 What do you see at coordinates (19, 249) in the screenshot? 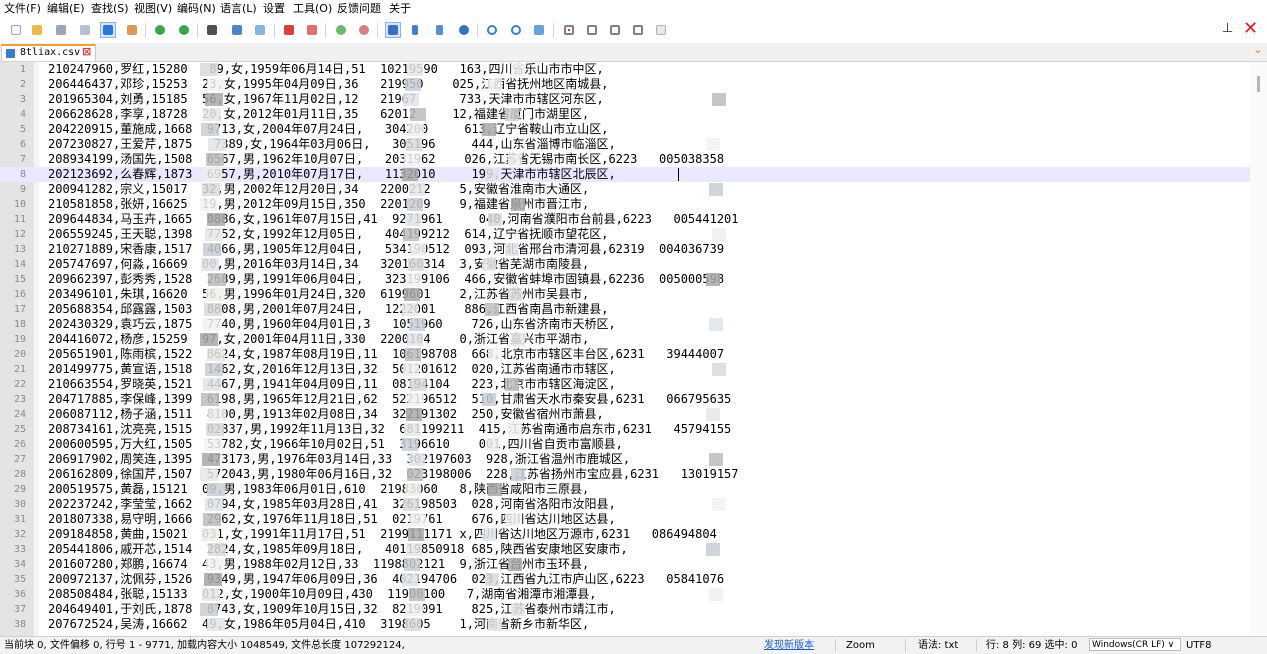
I see `line-number: 13` at bounding box center [19, 249].